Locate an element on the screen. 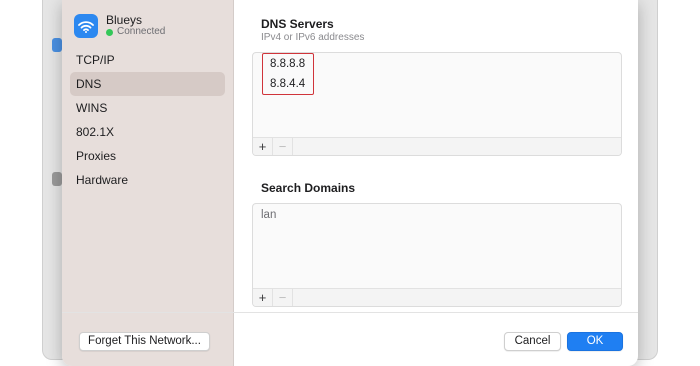 Image resolution: width=700 pixels, height=366 pixels. dns-list-toolbar: + − is located at coordinates (437, 146).